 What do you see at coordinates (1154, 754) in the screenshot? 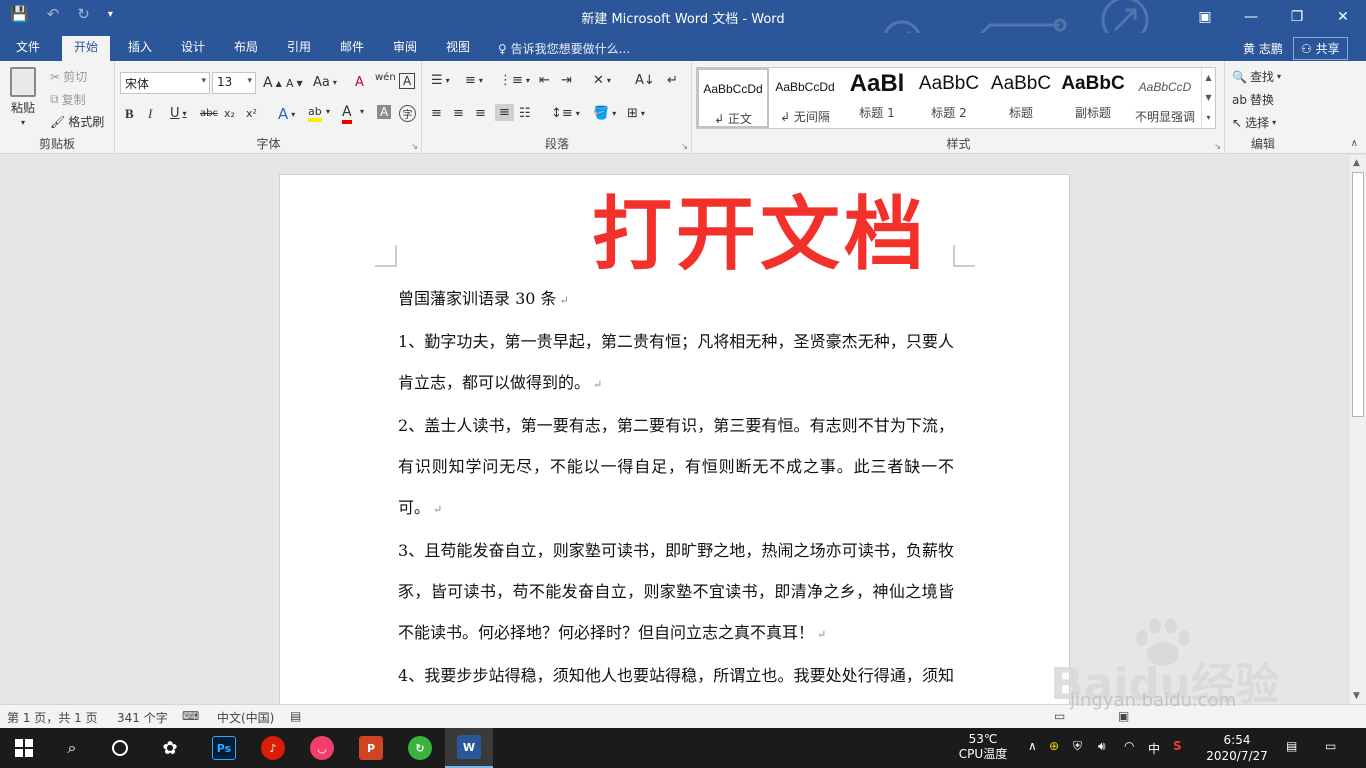
I see `ime-indicator: 中` at bounding box center [1154, 754].